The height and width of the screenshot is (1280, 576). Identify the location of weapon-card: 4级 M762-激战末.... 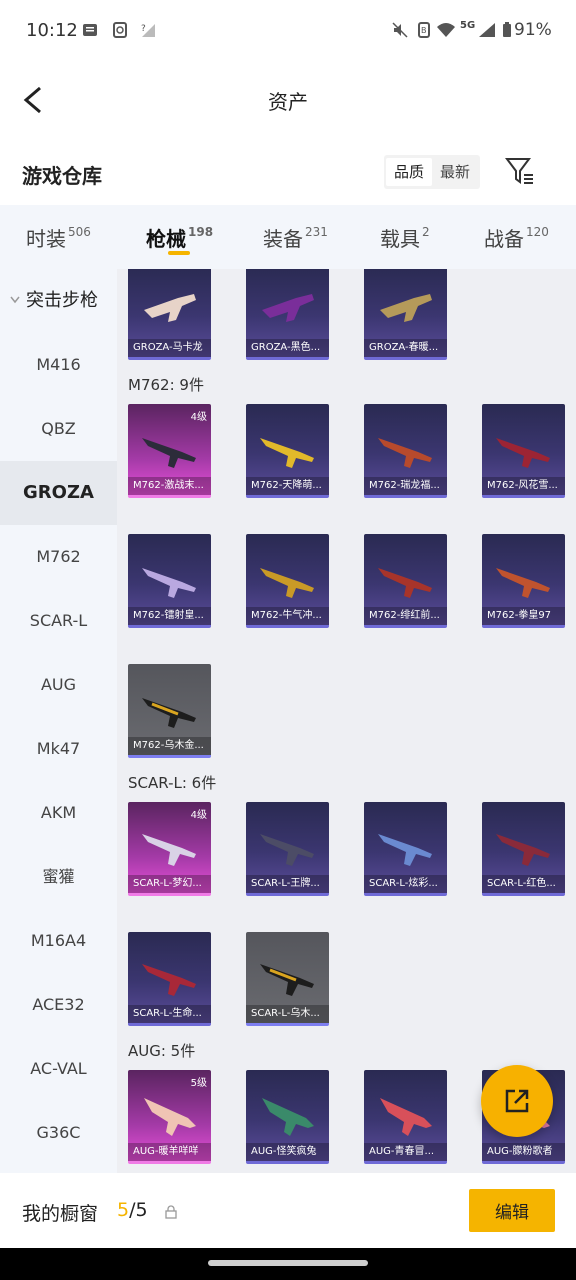
(169, 451).